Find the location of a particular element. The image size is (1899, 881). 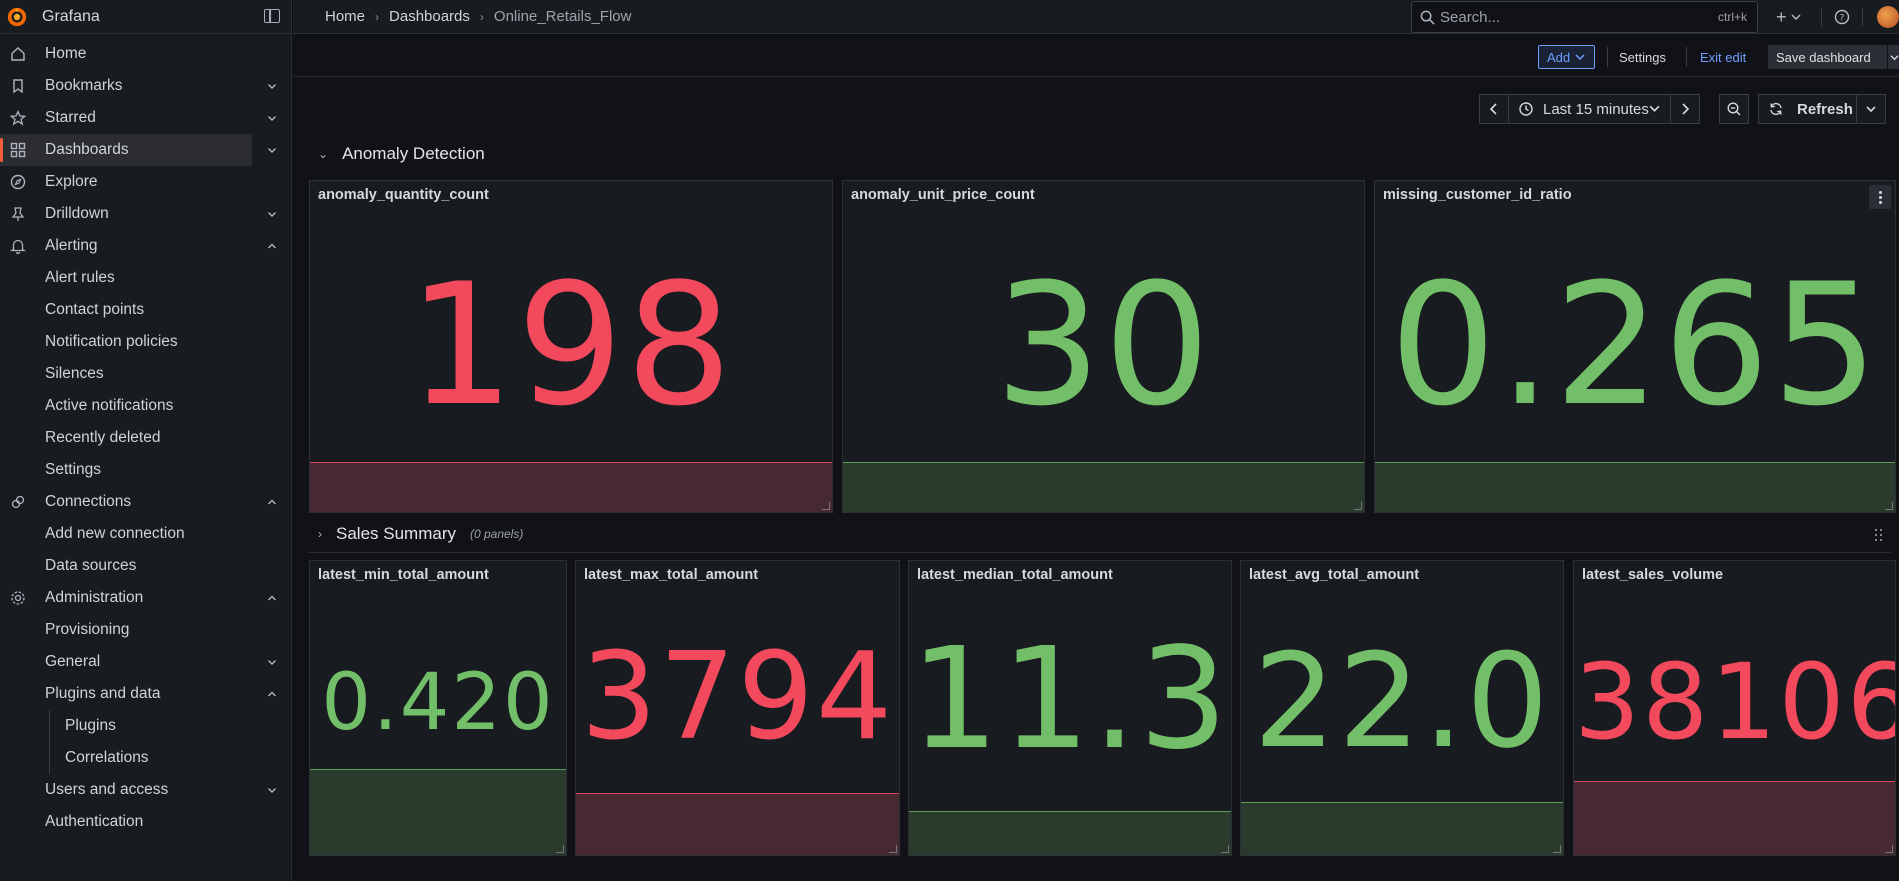

sidebar-item-label: Data sources is located at coordinates (91, 565).